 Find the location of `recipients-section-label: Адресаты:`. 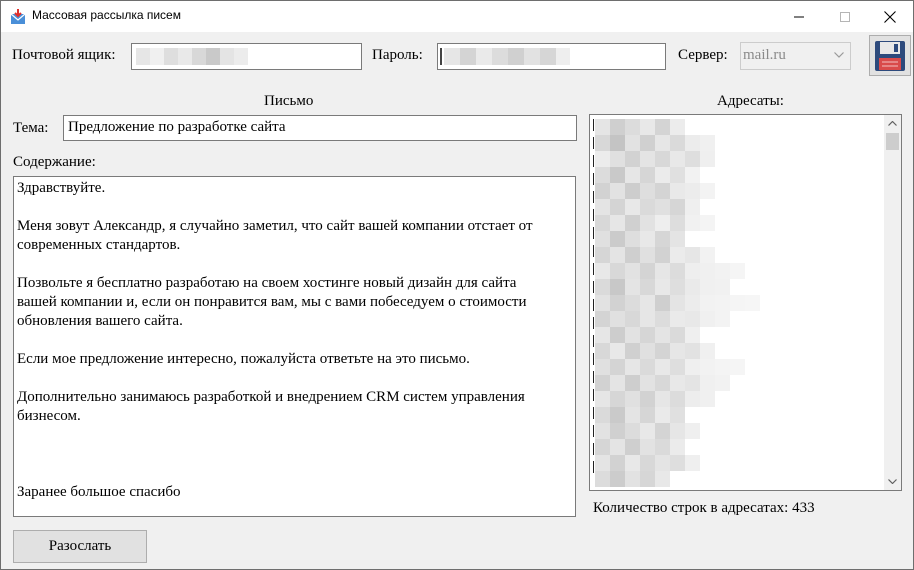

recipients-section-label: Адресаты: is located at coordinates (750, 101).